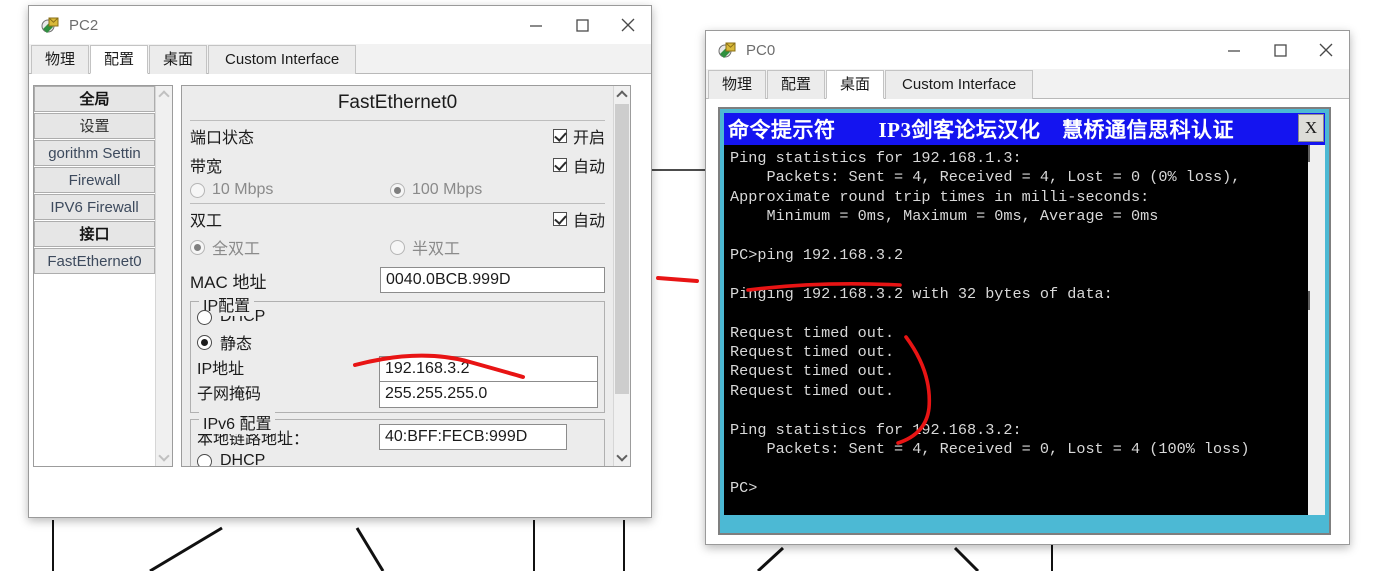 The image size is (1387, 571). I want to click on port-status-row: 端口状态 开启, so click(397, 135).